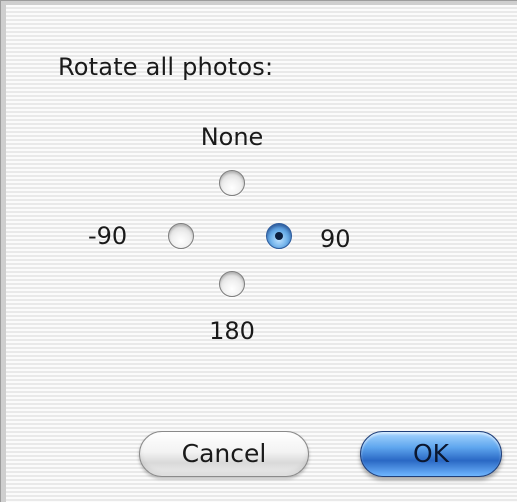  I want to click on ok-button: OK, so click(431, 454).